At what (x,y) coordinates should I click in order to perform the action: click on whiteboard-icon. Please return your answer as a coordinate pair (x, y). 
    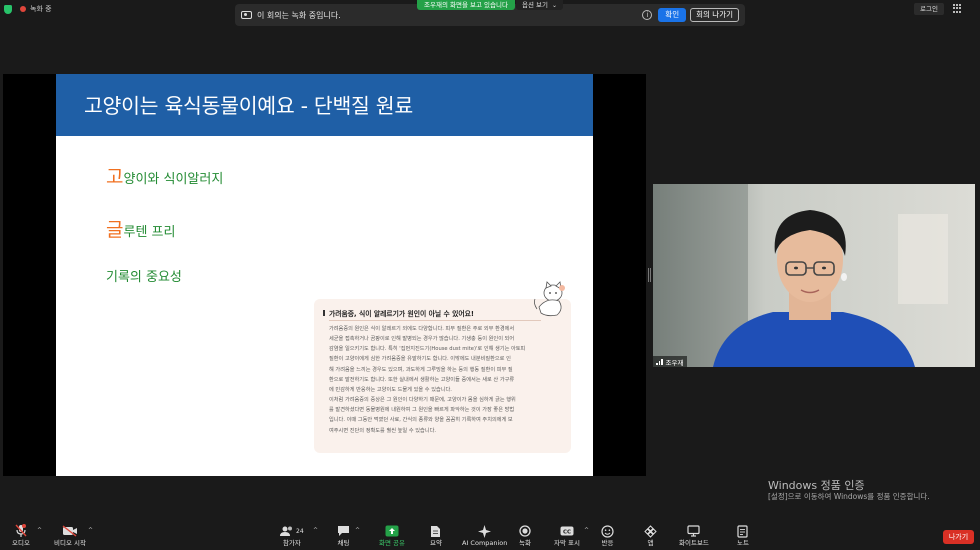
    Looking at the image, I should click on (694, 531).